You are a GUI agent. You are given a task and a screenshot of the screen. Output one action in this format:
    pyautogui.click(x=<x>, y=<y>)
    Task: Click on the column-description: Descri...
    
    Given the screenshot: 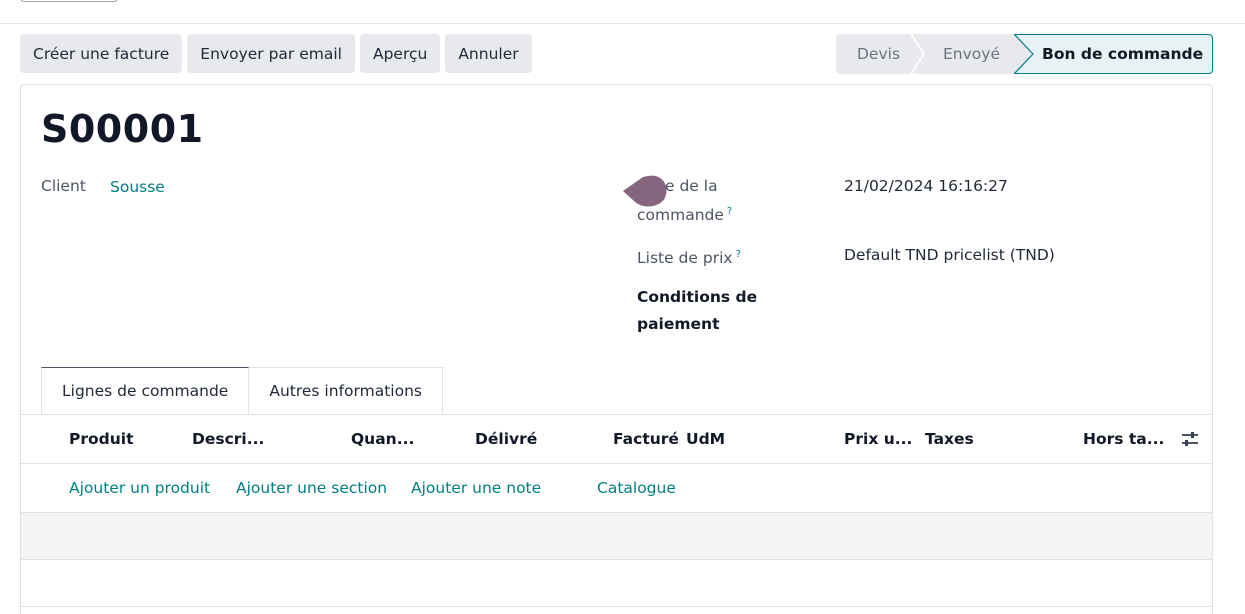 What is the action you would take?
    pyautogui.click(x=228, y=439)
    